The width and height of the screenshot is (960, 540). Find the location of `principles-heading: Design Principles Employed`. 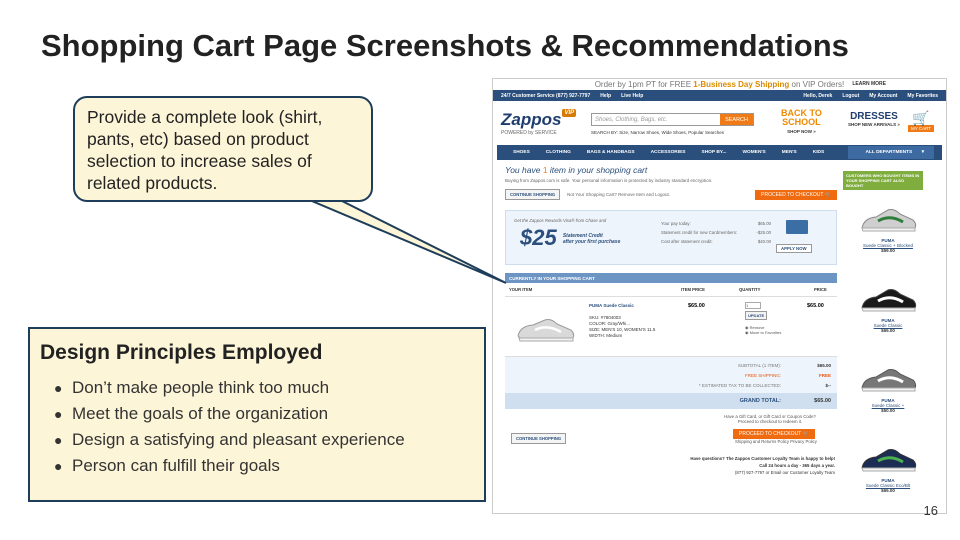

principles-heading: Design Principles Employed is located at coordinates (181, 352).